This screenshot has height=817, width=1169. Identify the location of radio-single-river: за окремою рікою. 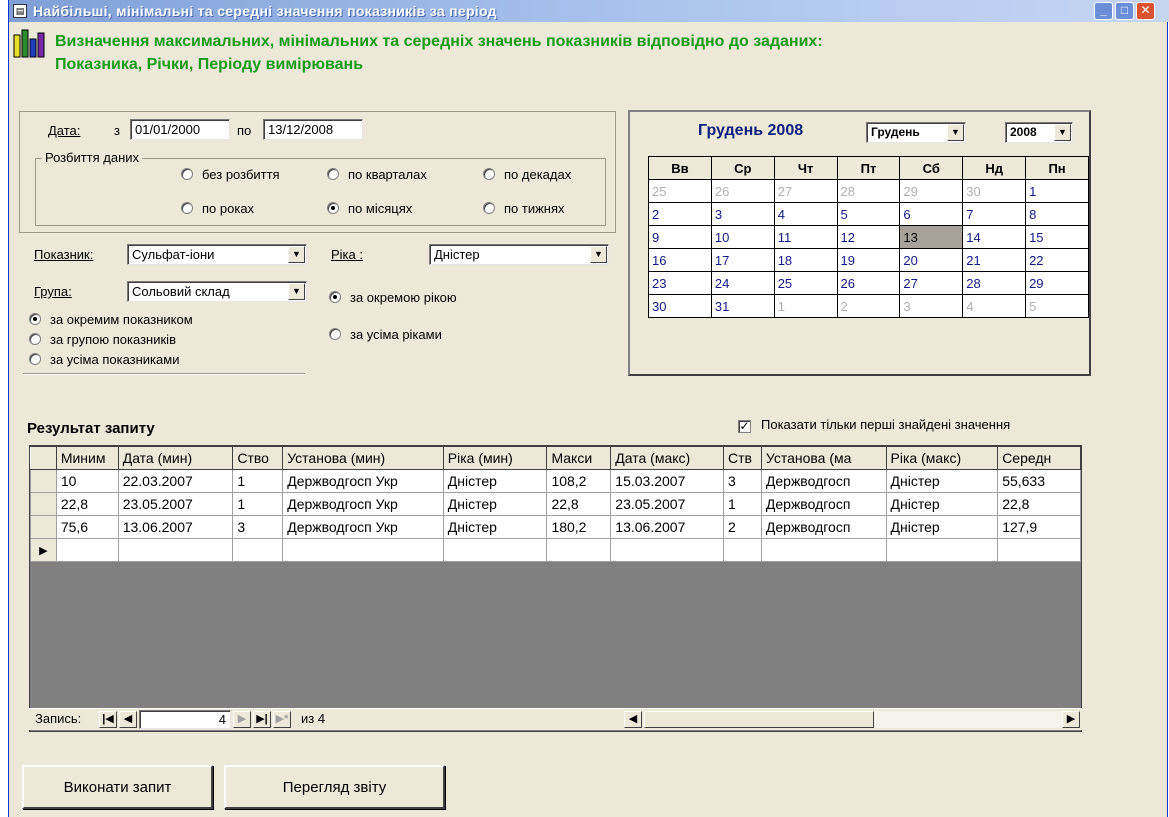
(393, 298).